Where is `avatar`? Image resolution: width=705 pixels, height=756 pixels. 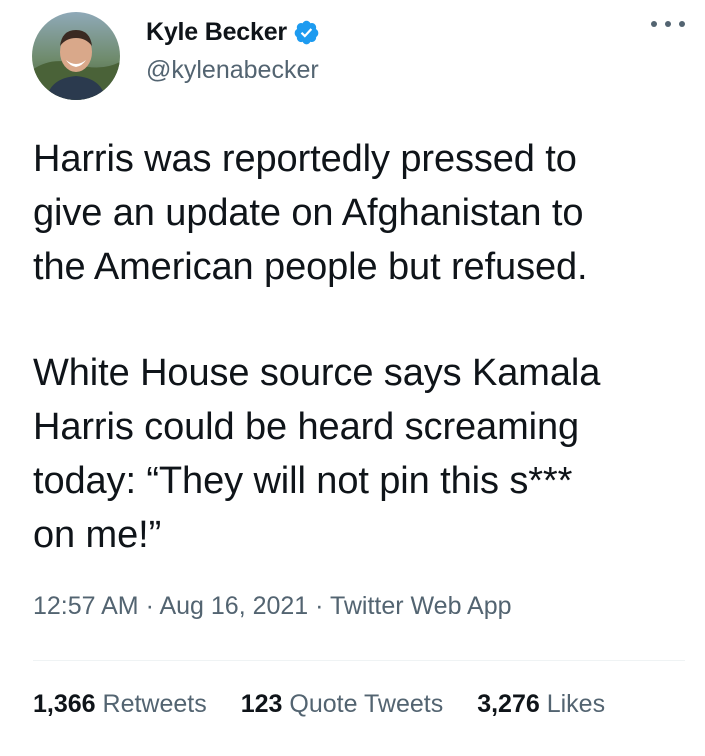 avatar is located at coordinates (76, 56).